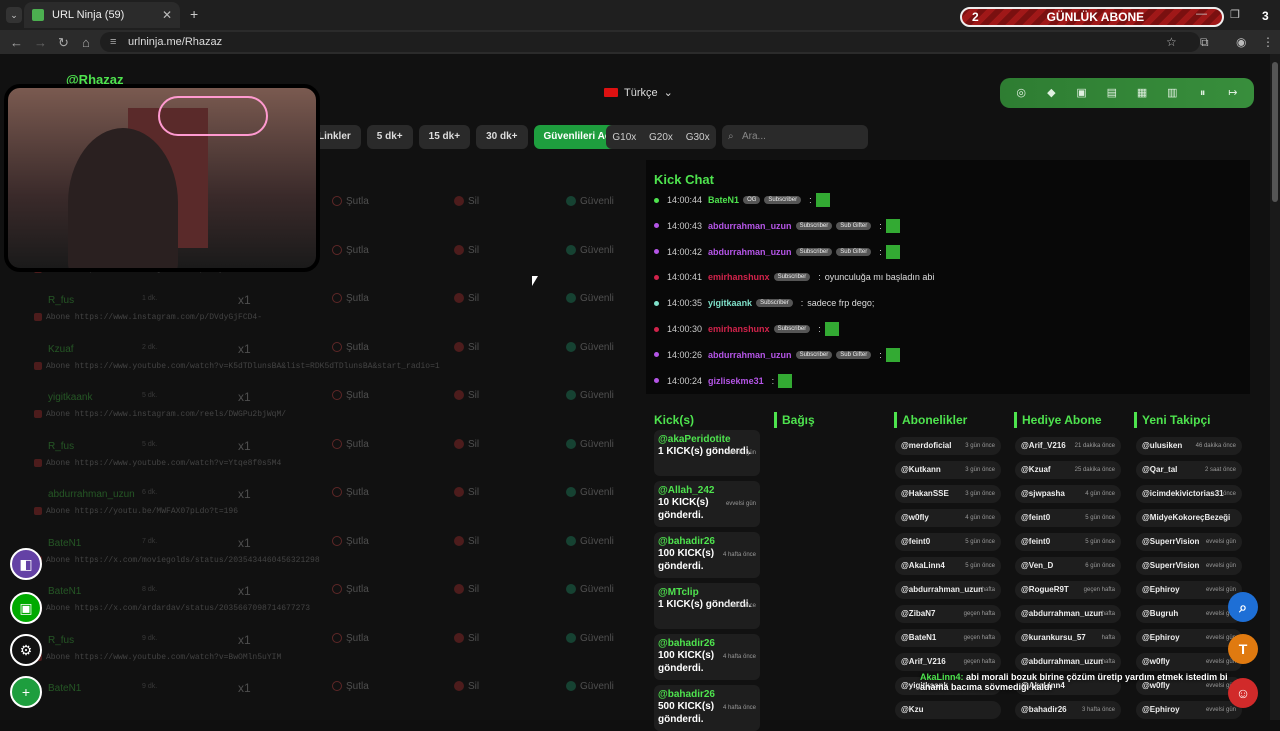 This screenshot has width=1280, height=731. I want to click on t-fab-button: T, so click(1243, 649).